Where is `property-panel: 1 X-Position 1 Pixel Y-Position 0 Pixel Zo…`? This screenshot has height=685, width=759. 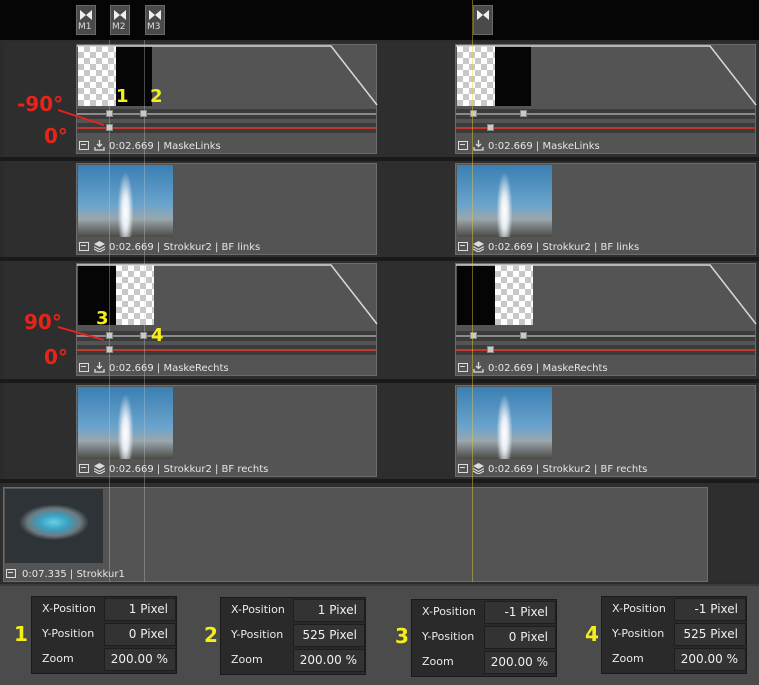 property-panel: 1 X-Position 1 Pixel Y-Position 0 Pixel Zo… is located at coordinates (379, 634).